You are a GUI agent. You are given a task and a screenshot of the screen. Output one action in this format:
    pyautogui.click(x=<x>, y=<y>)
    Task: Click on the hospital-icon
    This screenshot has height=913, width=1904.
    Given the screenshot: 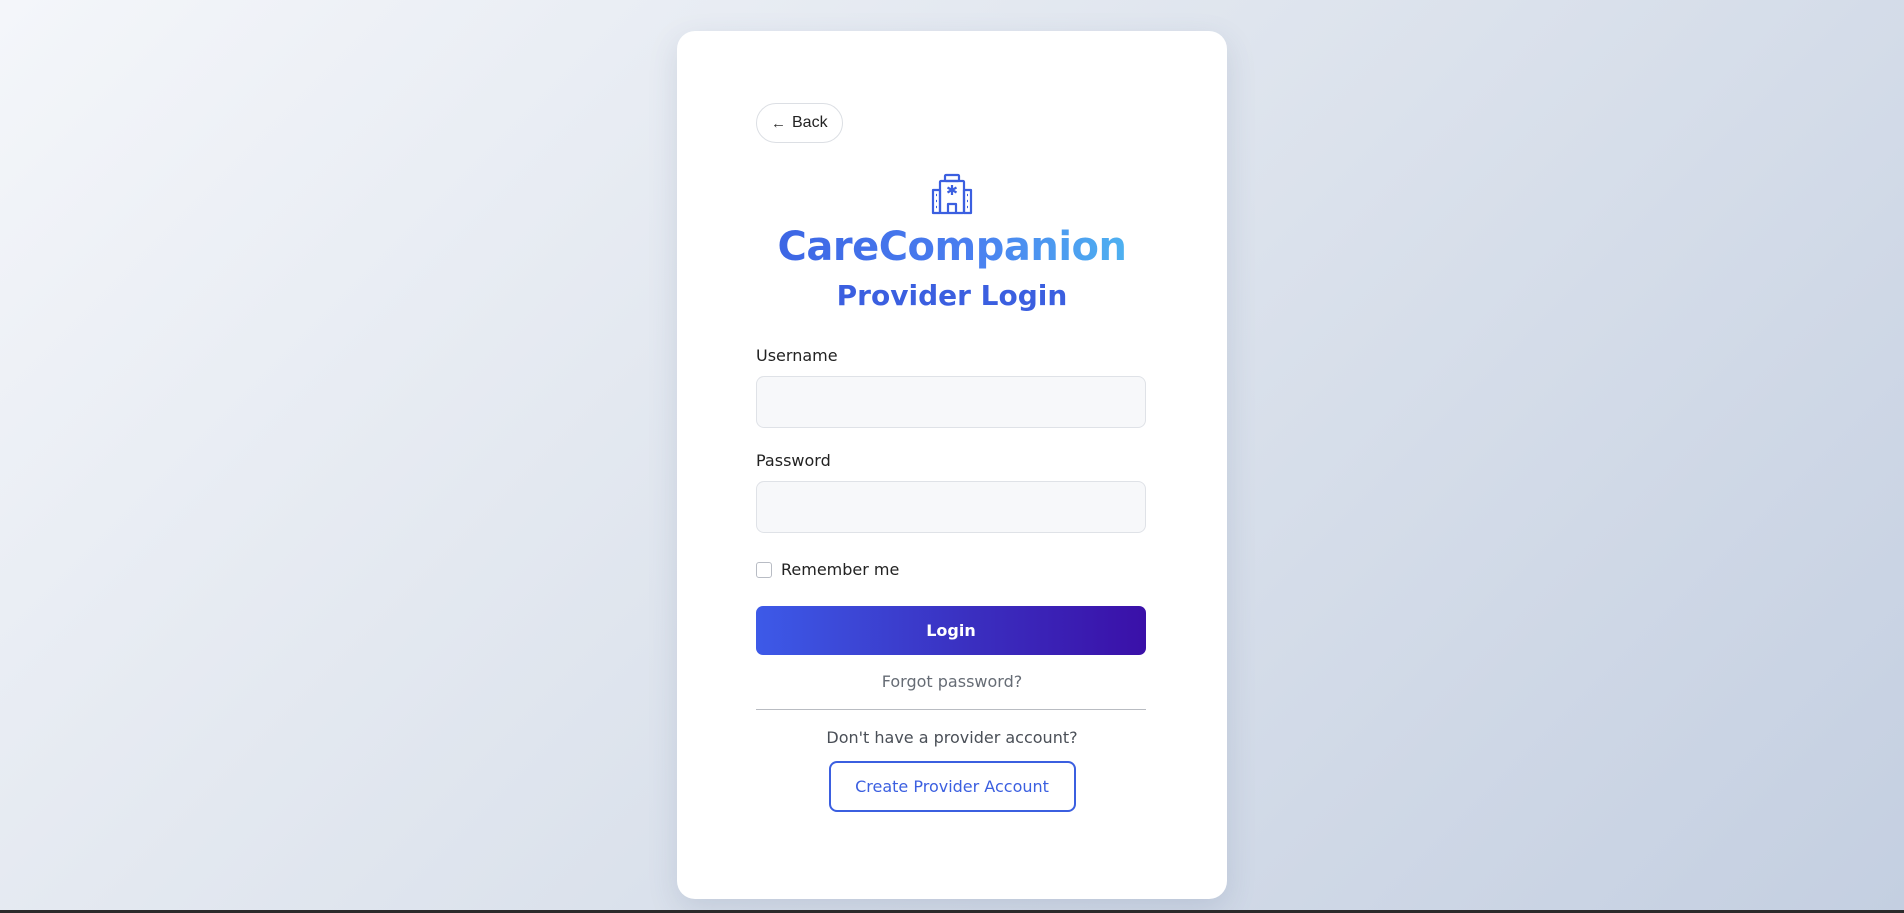 What is the action you would take?
    pyautogui.click(x=952, y=194)
    